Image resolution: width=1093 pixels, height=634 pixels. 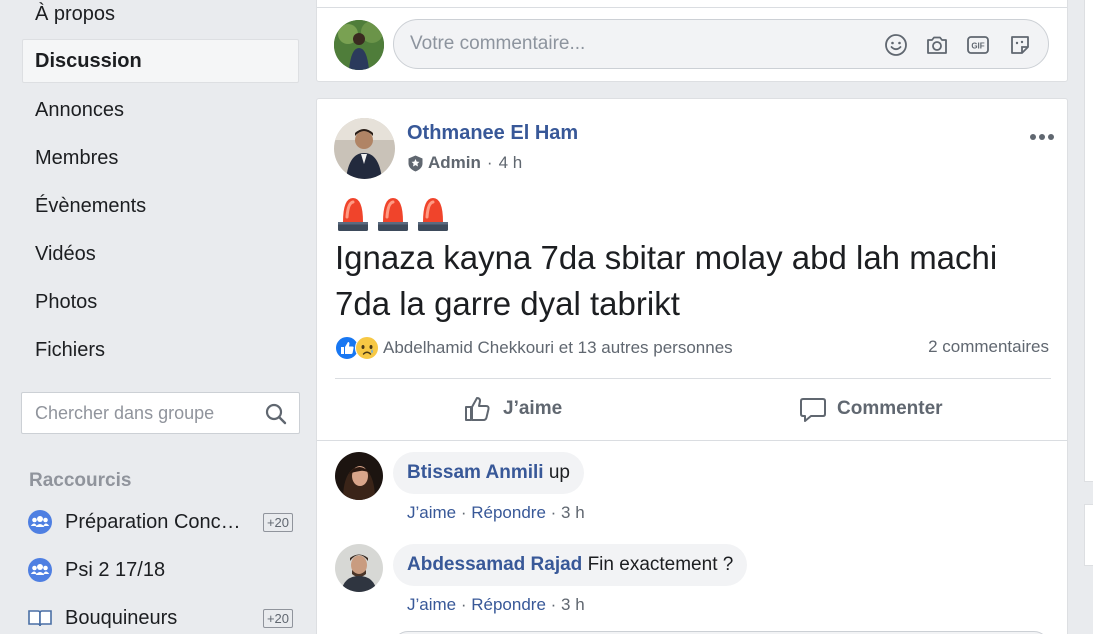 I want to click on current-user-avatar, so click(x=359, y=45).